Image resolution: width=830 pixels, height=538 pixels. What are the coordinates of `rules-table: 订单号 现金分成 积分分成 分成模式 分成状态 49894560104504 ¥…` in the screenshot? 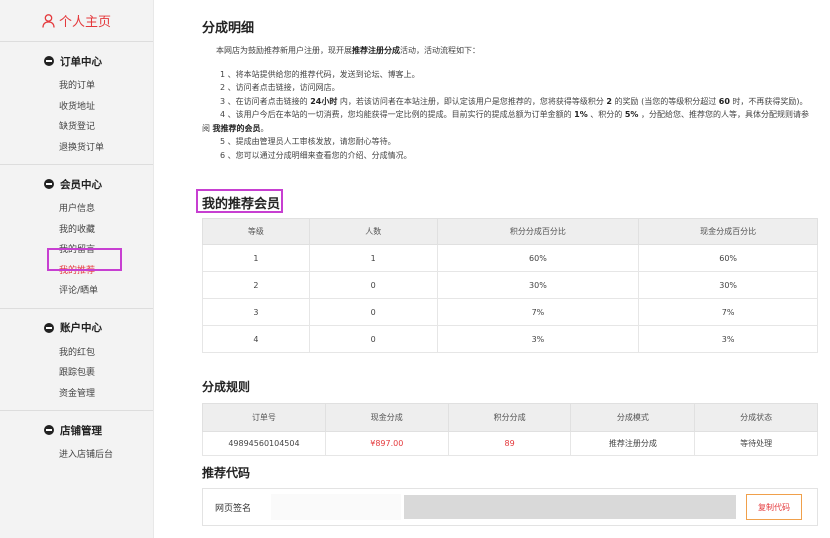 It's located at (510, 429).